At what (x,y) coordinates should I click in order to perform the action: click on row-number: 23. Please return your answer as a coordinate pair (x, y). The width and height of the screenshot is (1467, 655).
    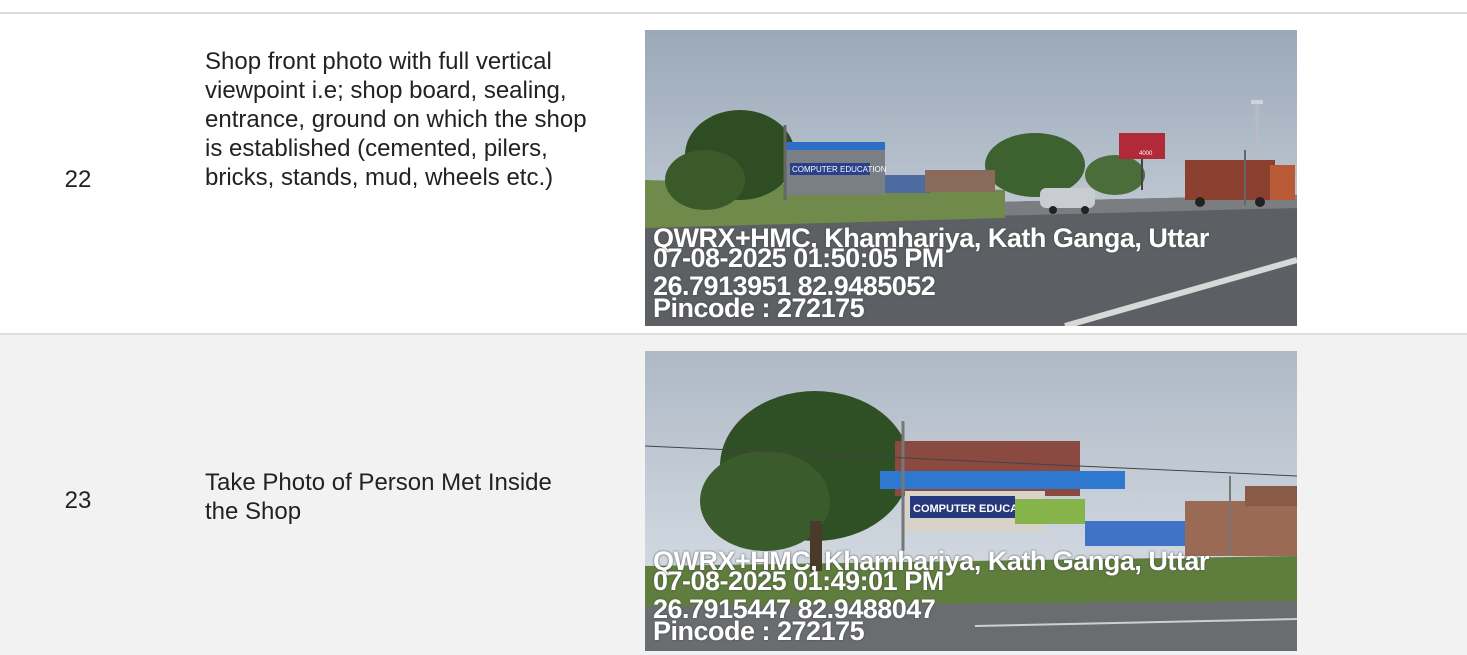
    Looking at the image, I should click on (78, 500).